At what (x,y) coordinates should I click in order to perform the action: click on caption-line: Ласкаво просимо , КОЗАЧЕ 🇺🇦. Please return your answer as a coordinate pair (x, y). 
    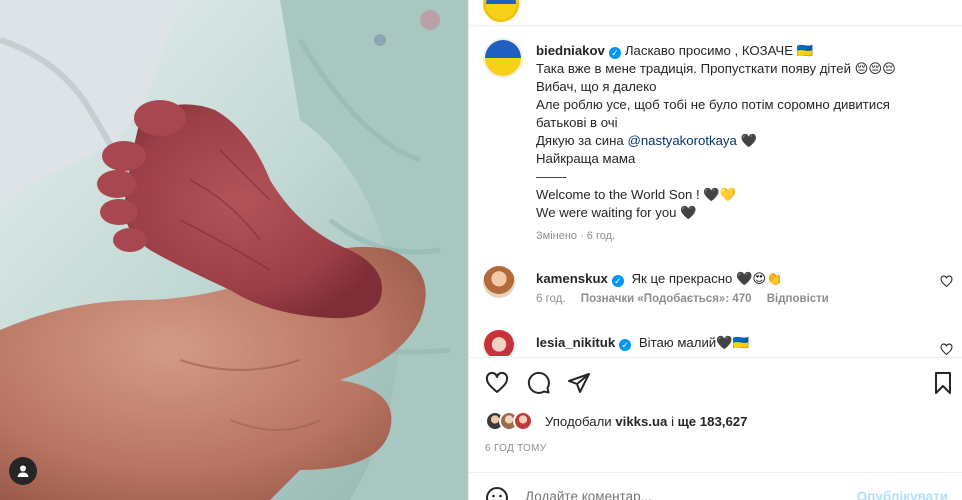
    Looking at the image, I should click on (719, 50).